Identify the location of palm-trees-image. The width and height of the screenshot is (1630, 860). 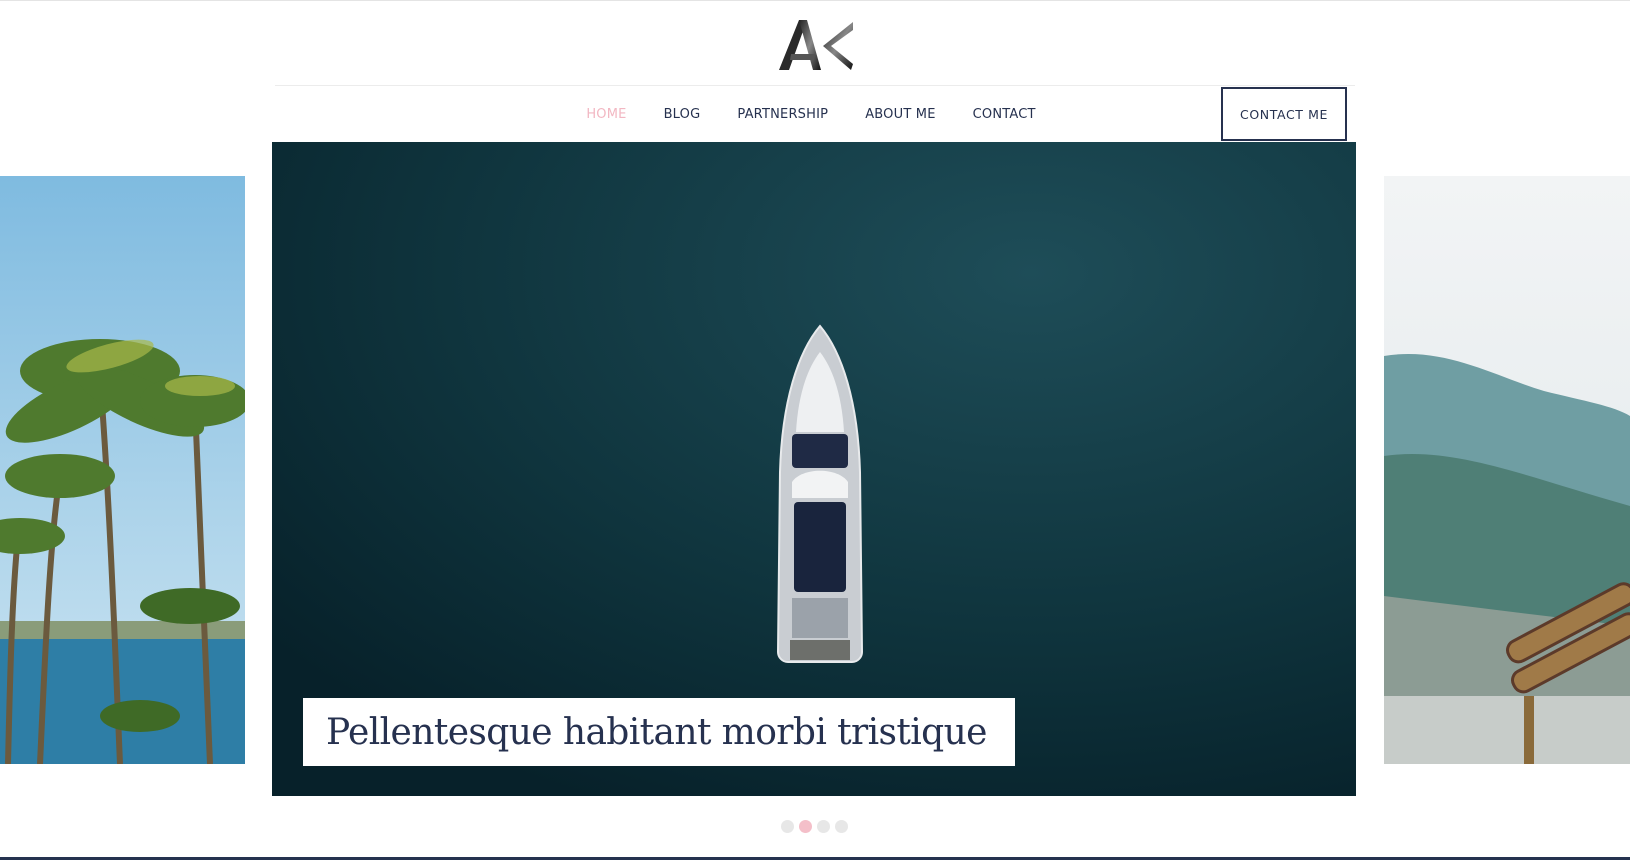
(122, 470).